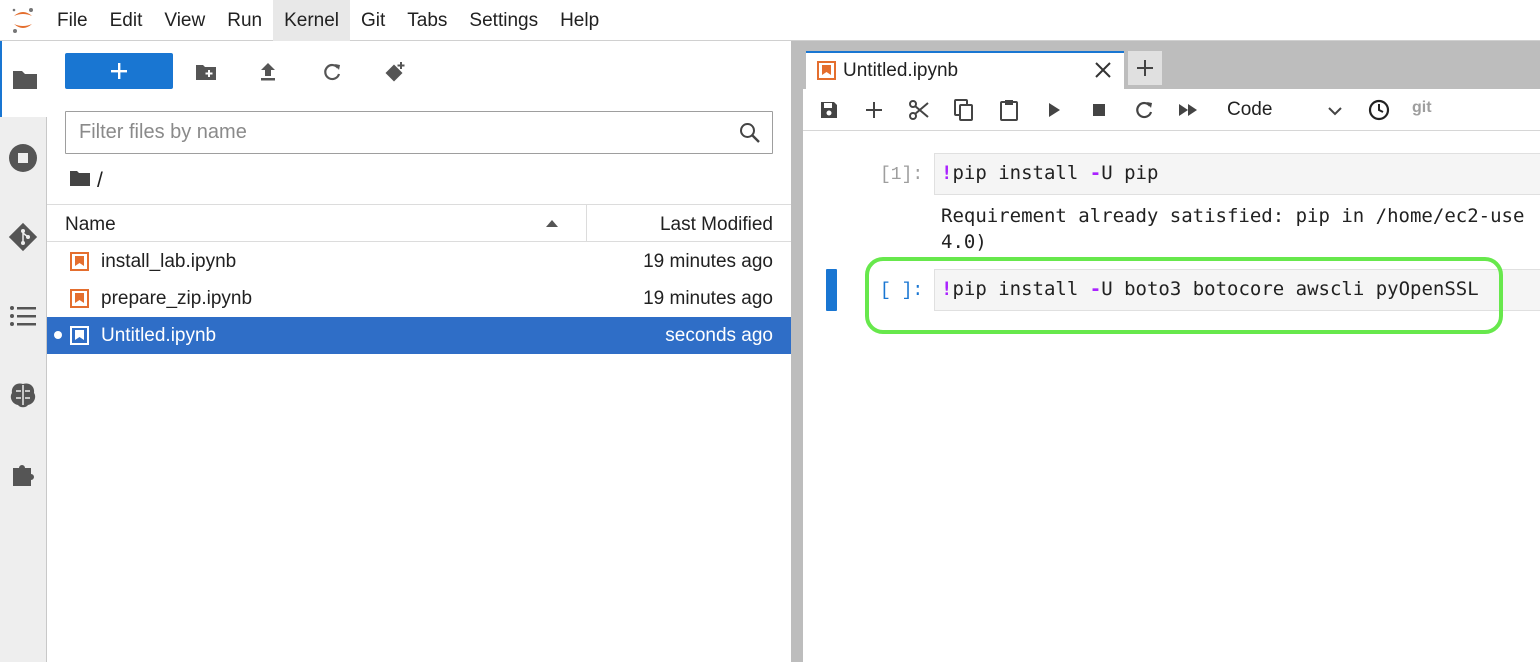  Describe the element at coordinates (1422, 108) in the screenshot. I see `git-diff-label: git` at that location.